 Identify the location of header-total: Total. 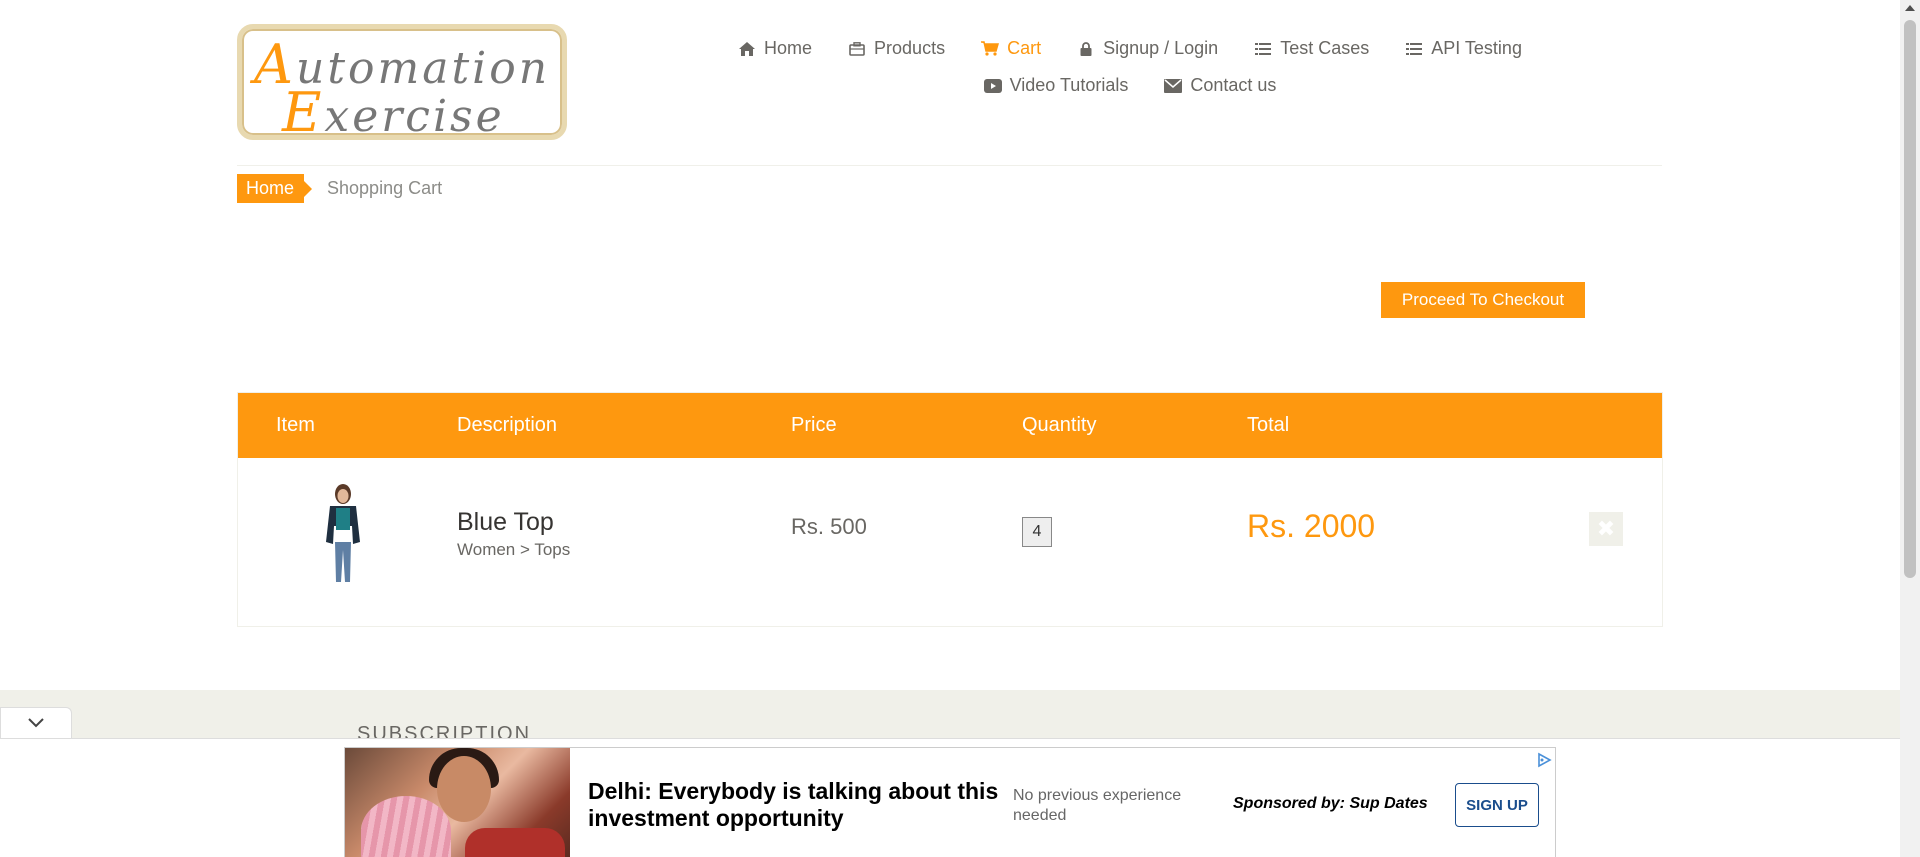
(1268, 425).